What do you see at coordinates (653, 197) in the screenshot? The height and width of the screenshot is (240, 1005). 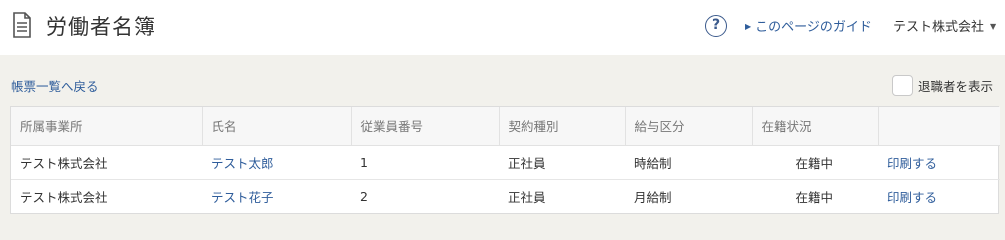 I see `cell-pay-type: 月給制` at bounding box center [653, 197].